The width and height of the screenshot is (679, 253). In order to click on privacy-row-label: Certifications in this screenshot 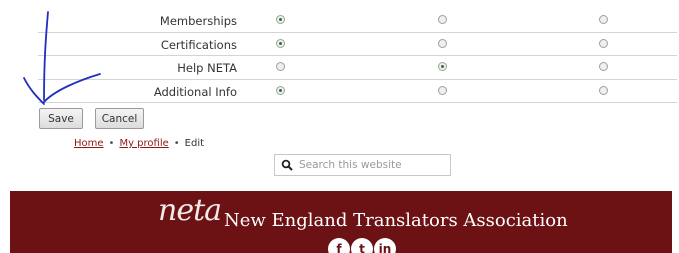, I will do `click(198, 44)`.